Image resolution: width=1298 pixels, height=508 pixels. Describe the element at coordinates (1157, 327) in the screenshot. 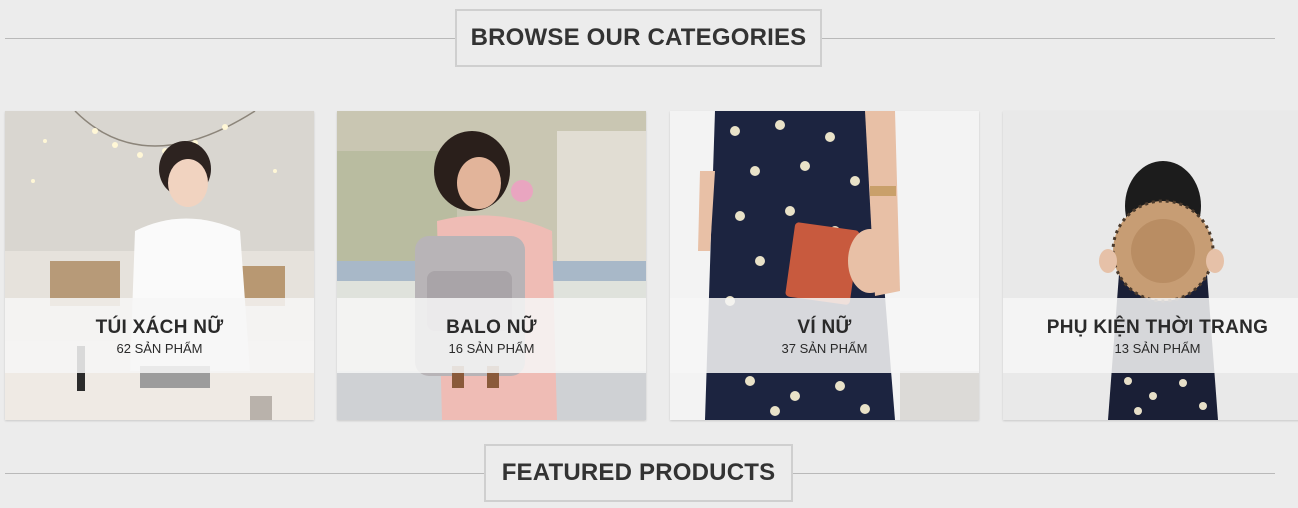

I see `category-name: PHỤ KIỆN THỜI TRANG` at that location.